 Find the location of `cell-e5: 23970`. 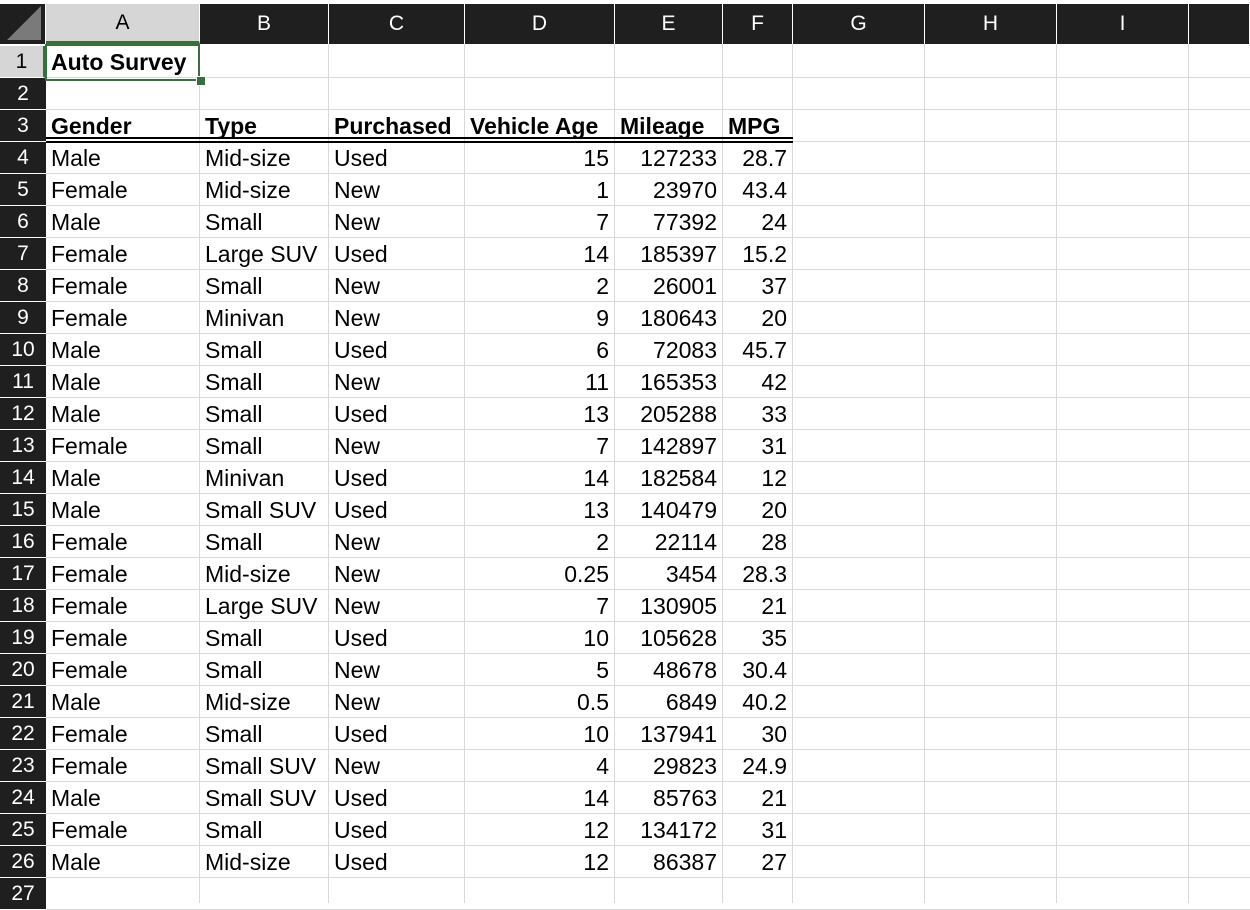

cell-e5: 23970 is located at coordinates (669, 190).